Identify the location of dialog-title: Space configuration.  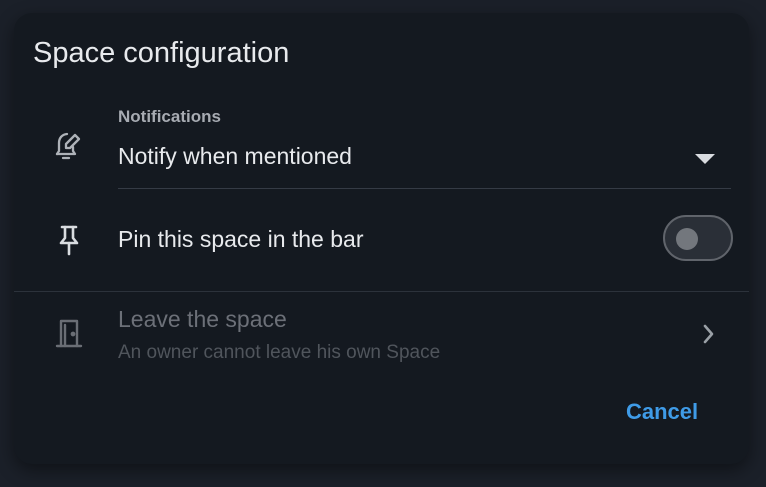
(161, 53).